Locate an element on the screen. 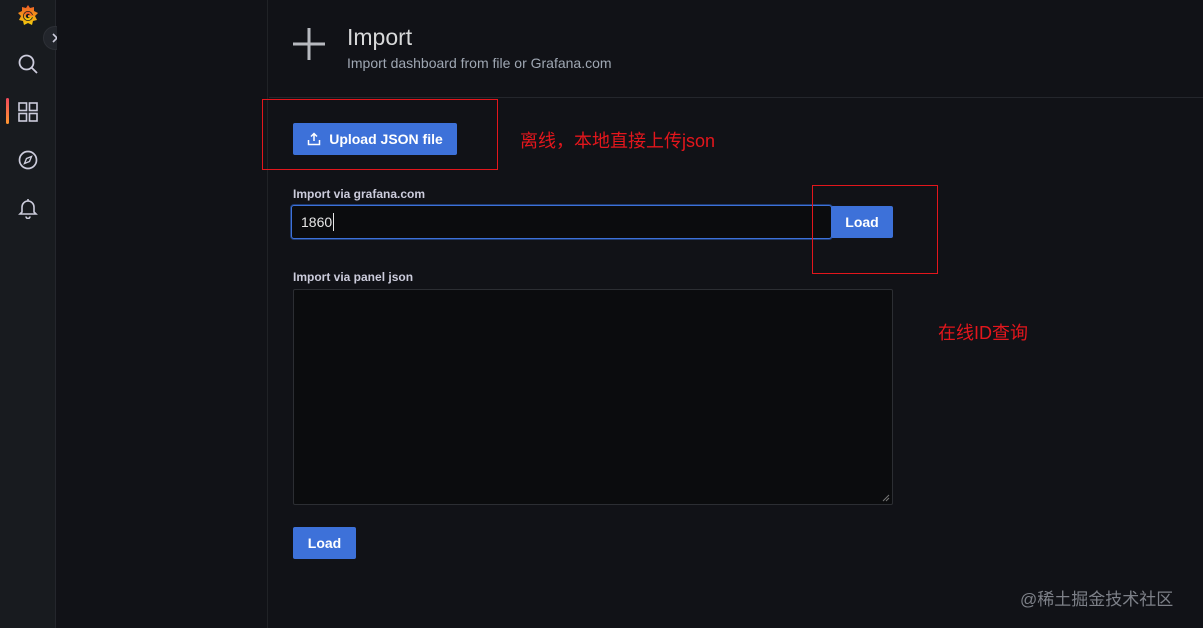 This screenshot has width=1203, height=628. grafana-com-label: Import via grafana.com is located at coordinates (359, 194).